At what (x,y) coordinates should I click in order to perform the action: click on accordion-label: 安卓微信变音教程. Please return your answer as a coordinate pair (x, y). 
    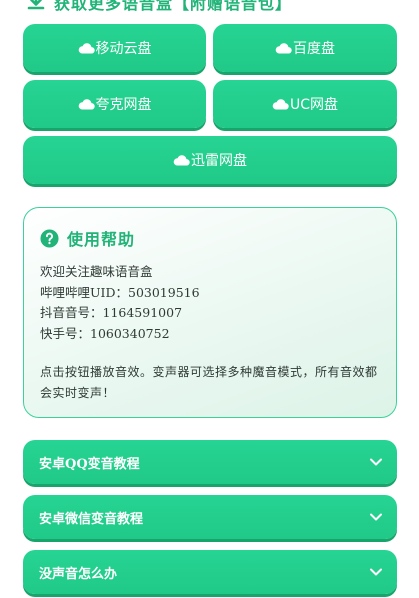
    Looking at the image, I should click on (91, 519).